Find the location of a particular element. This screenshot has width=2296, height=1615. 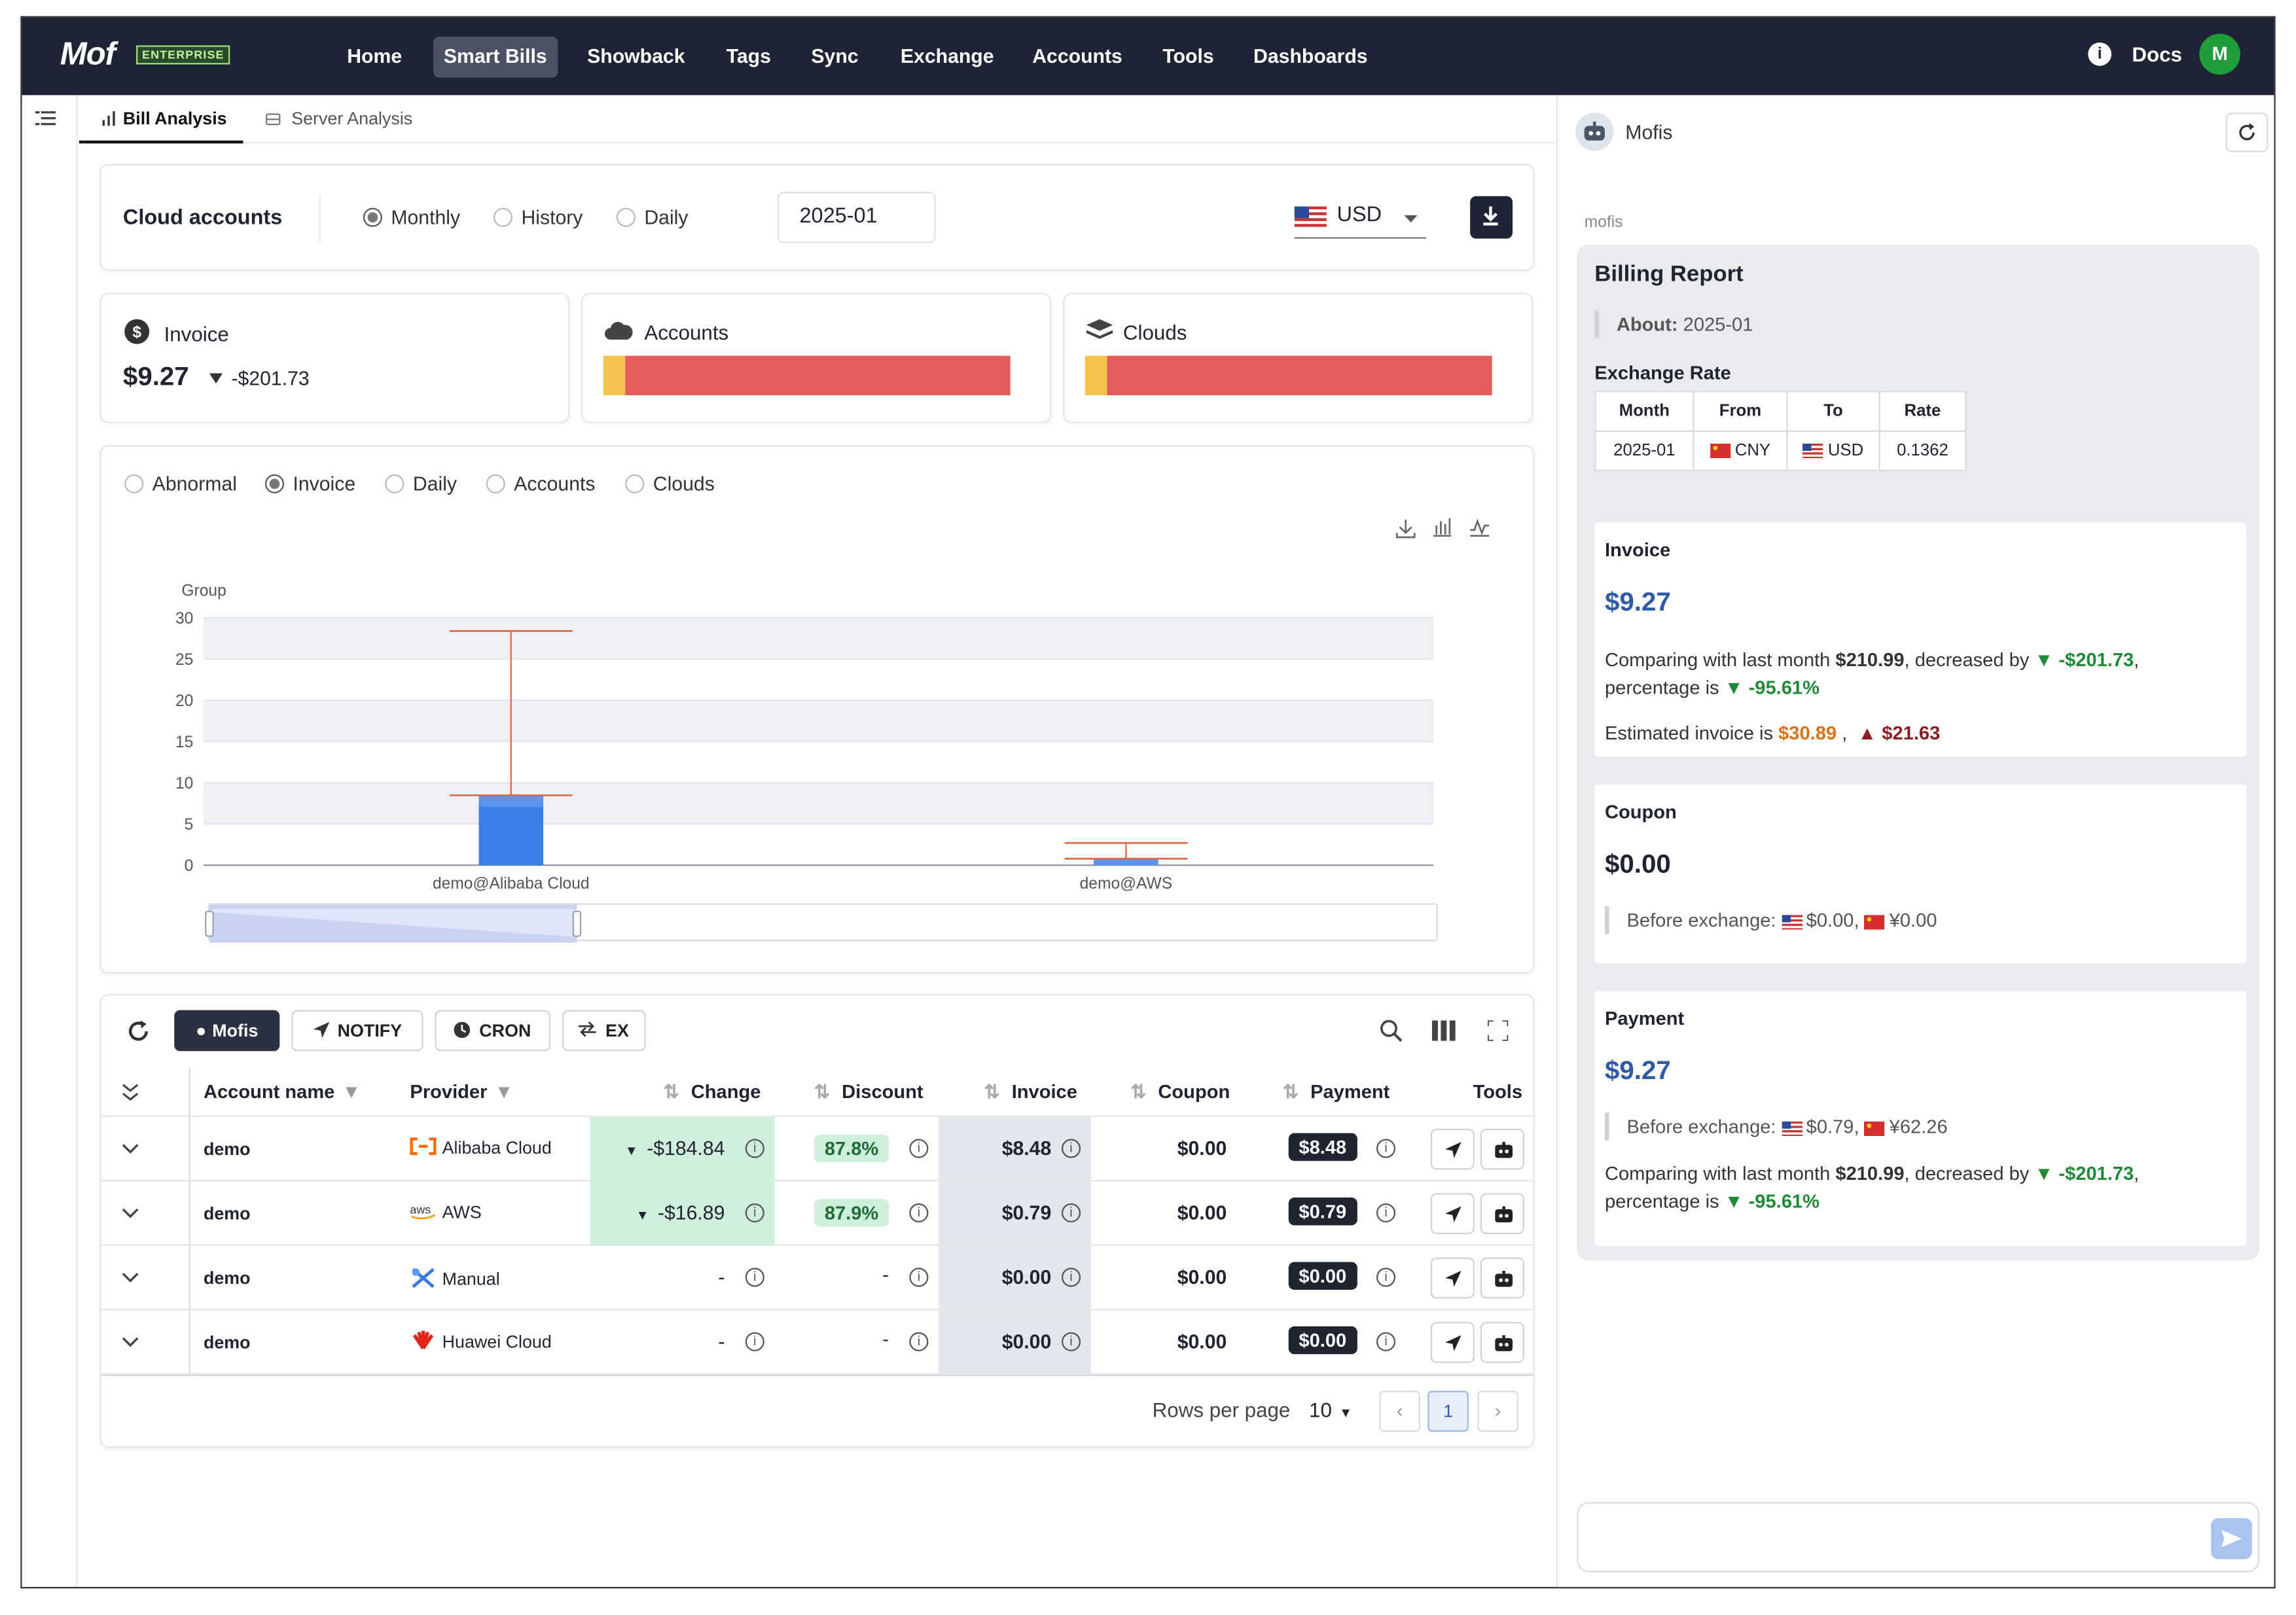

nav-home: Home is located at coordinates (374, 58).